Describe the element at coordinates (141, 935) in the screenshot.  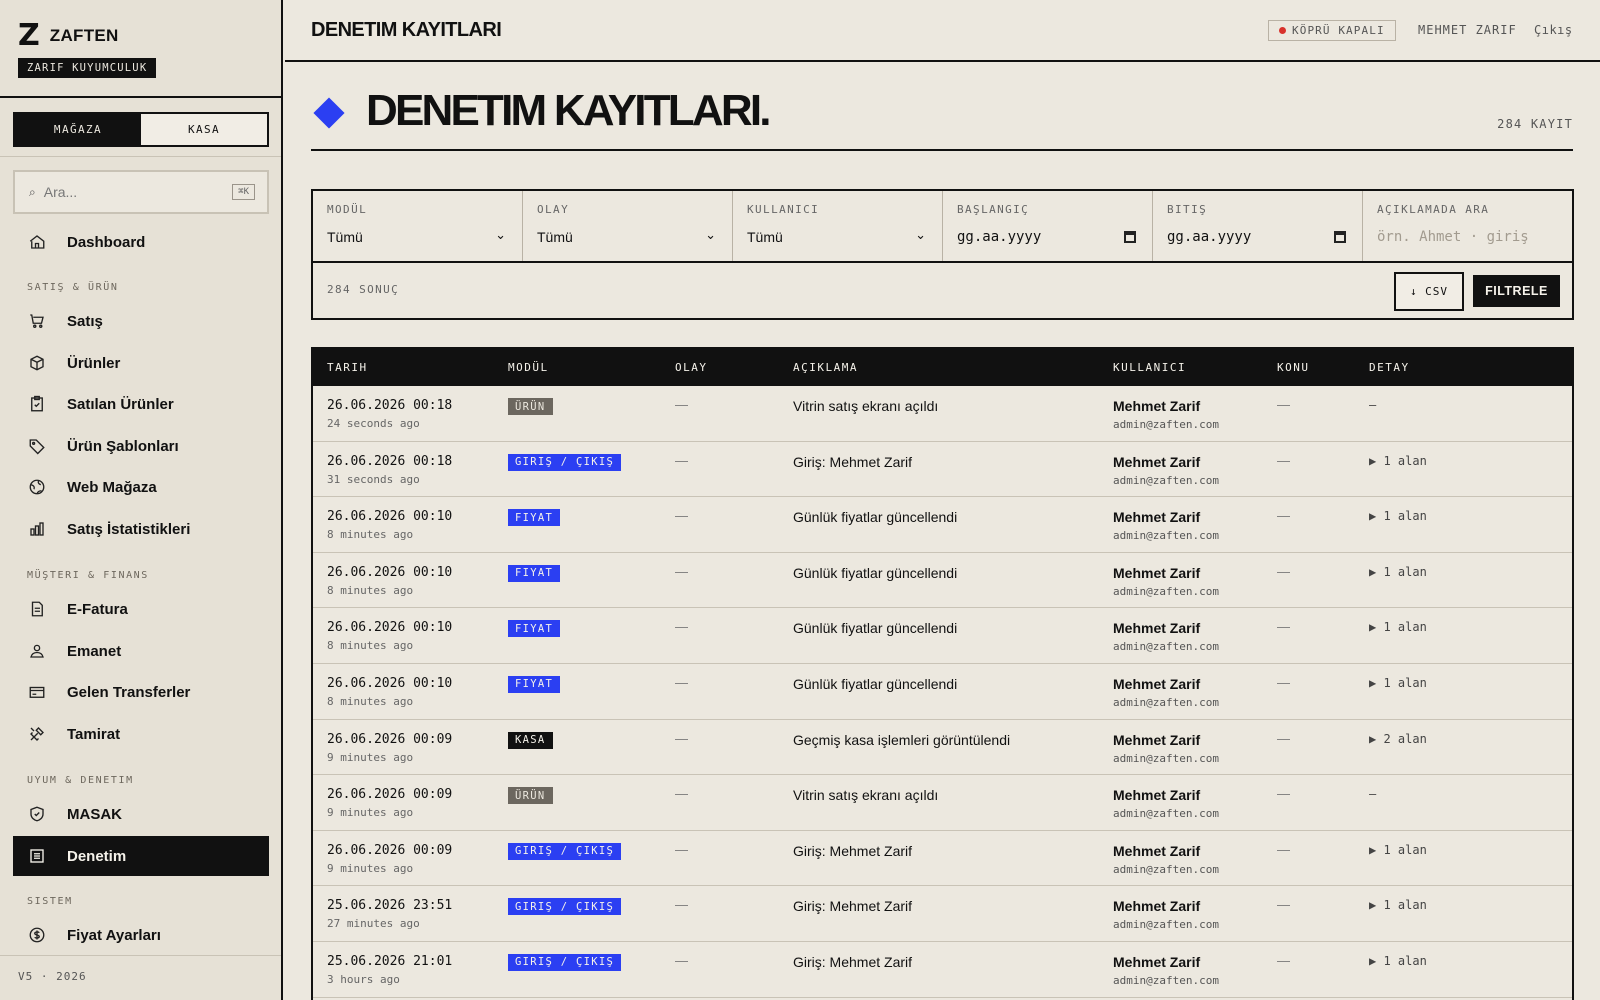
I see `sidebar-item-price-settings: Fiyat Ayarları` at that location.